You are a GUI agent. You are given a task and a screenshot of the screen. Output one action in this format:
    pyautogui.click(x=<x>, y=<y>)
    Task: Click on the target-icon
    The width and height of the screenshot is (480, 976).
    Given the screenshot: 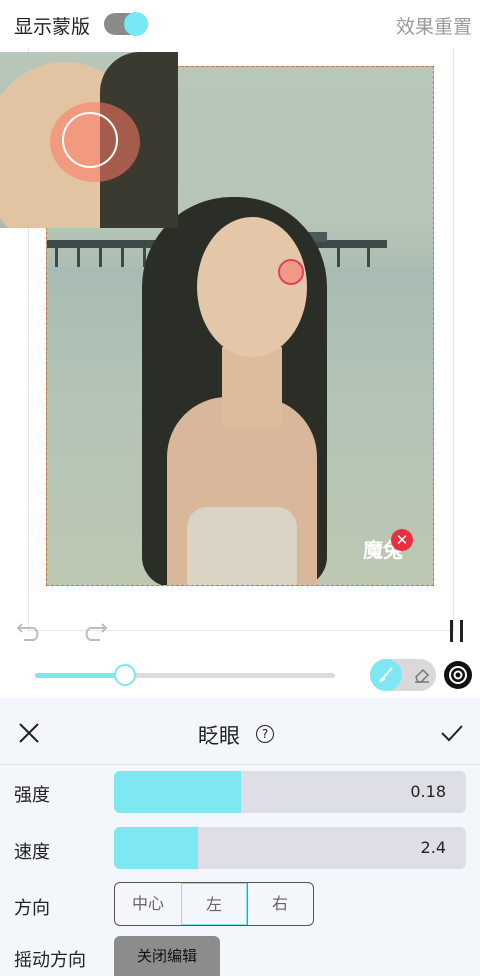 What is the action you would take?
    pyautogui.click(x=458, y=675)
    